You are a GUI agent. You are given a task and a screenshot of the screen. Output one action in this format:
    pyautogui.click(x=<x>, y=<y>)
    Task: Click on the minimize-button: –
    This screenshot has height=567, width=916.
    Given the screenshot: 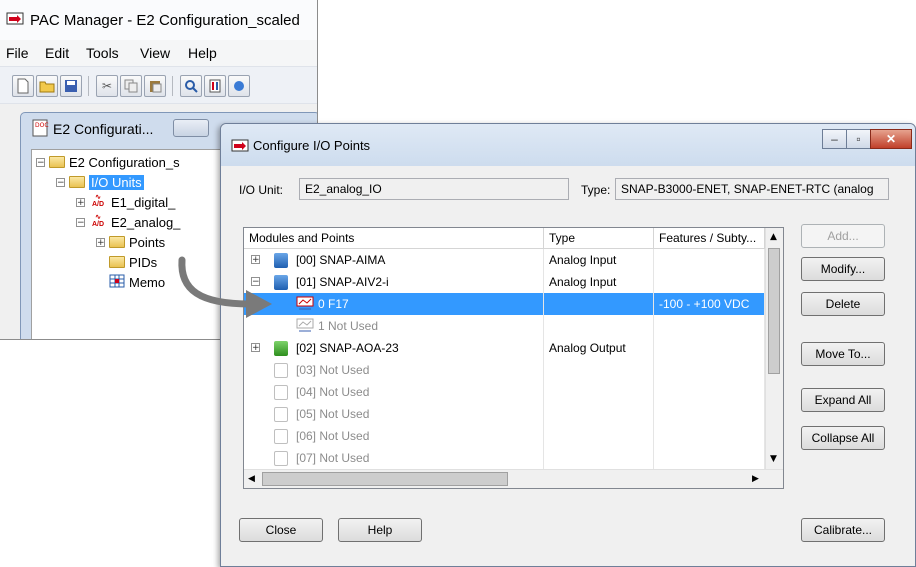 What is the action you would take?
    pyautogui.click(x=834, y=139)
    